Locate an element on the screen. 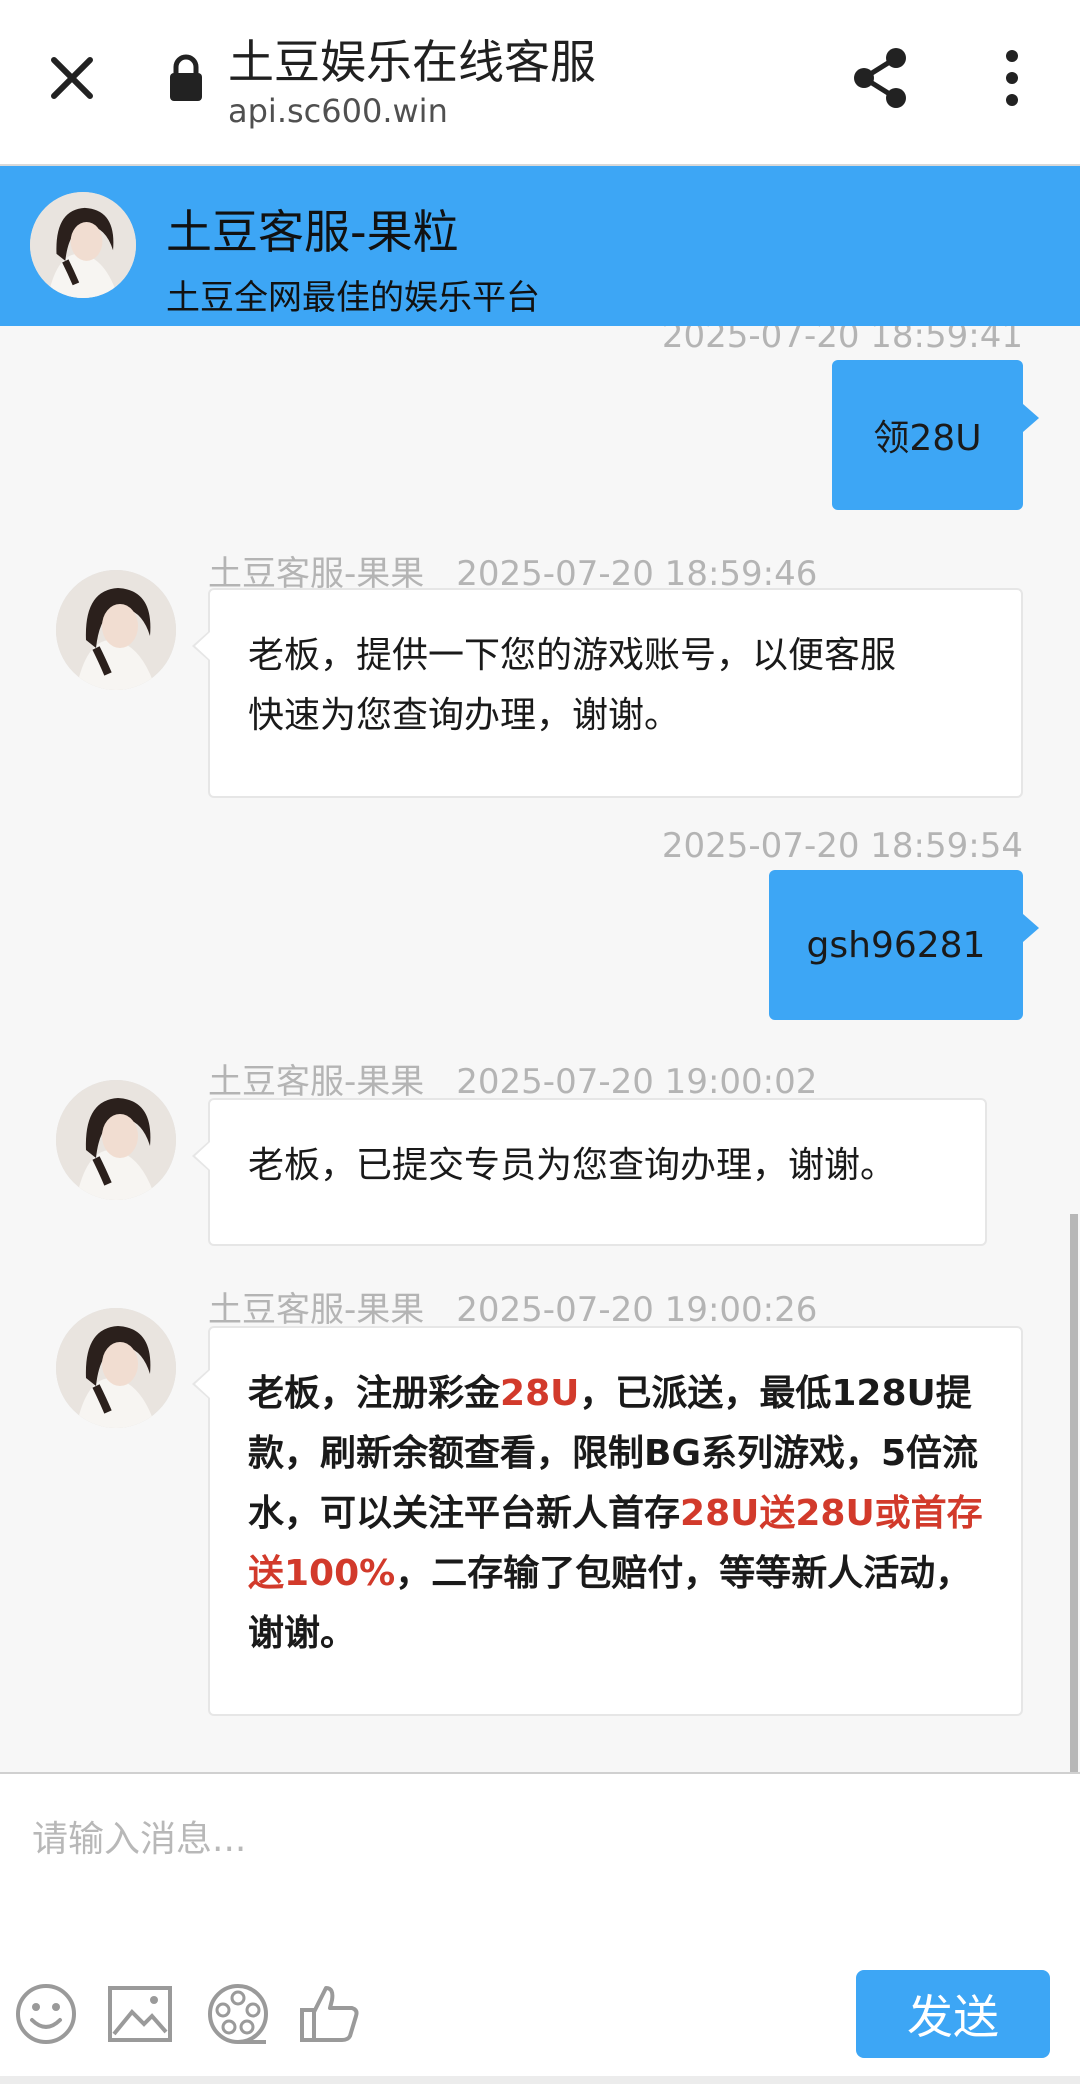  message-timestamp: 2025-07-20 19:00:26 is located at coordinates (637, 1310).